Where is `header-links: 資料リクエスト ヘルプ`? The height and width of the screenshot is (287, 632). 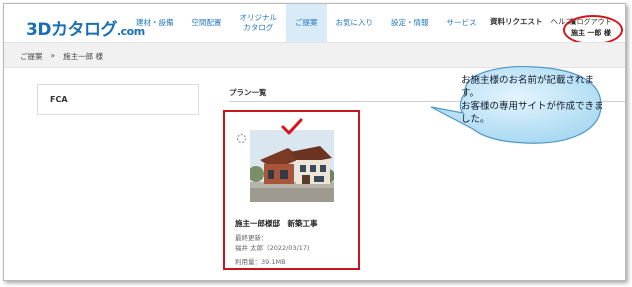
header-links: 資料リクエスト ヘルプ is located at coordinates (531, 21).